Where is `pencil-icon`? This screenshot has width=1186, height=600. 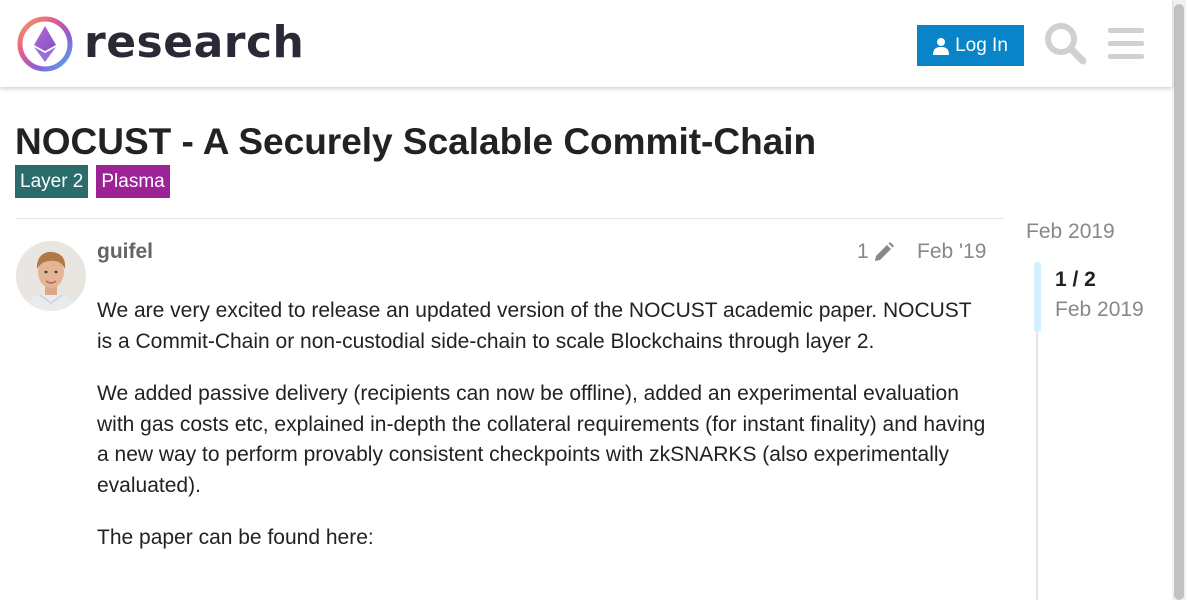 pencil-icon is located at coordinates (884, 251).